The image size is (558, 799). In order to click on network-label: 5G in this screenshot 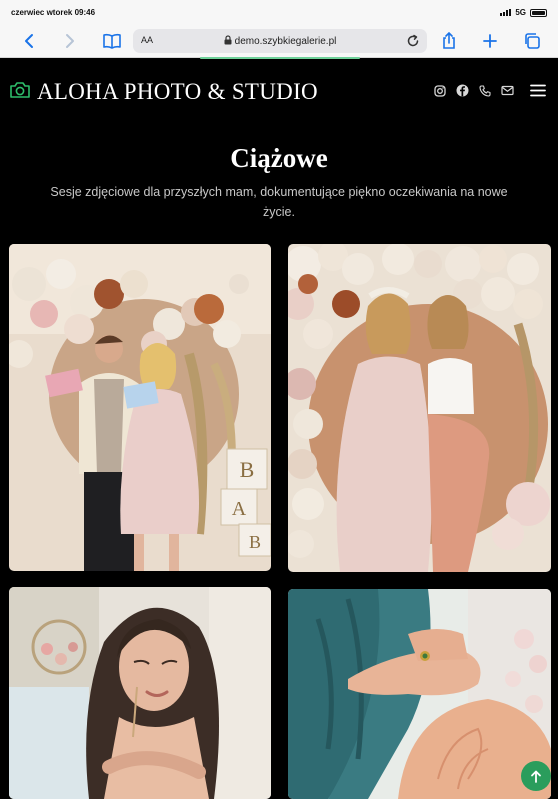, I will do `click(520, 12)`.